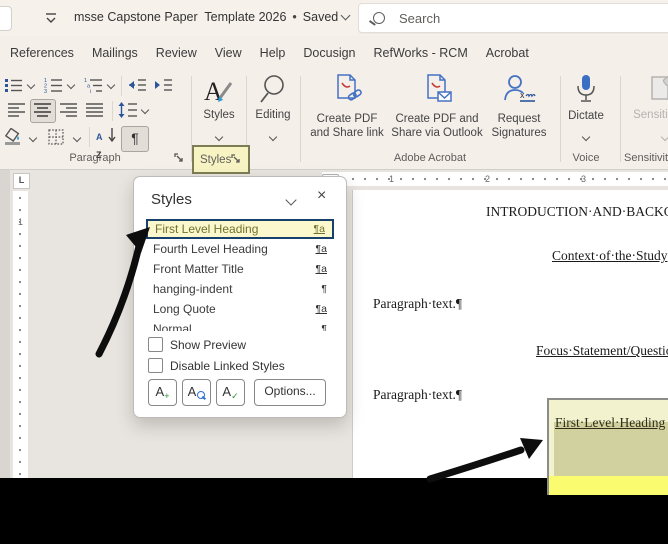  I want to click on line-spacing-icon, so click(128, 110).